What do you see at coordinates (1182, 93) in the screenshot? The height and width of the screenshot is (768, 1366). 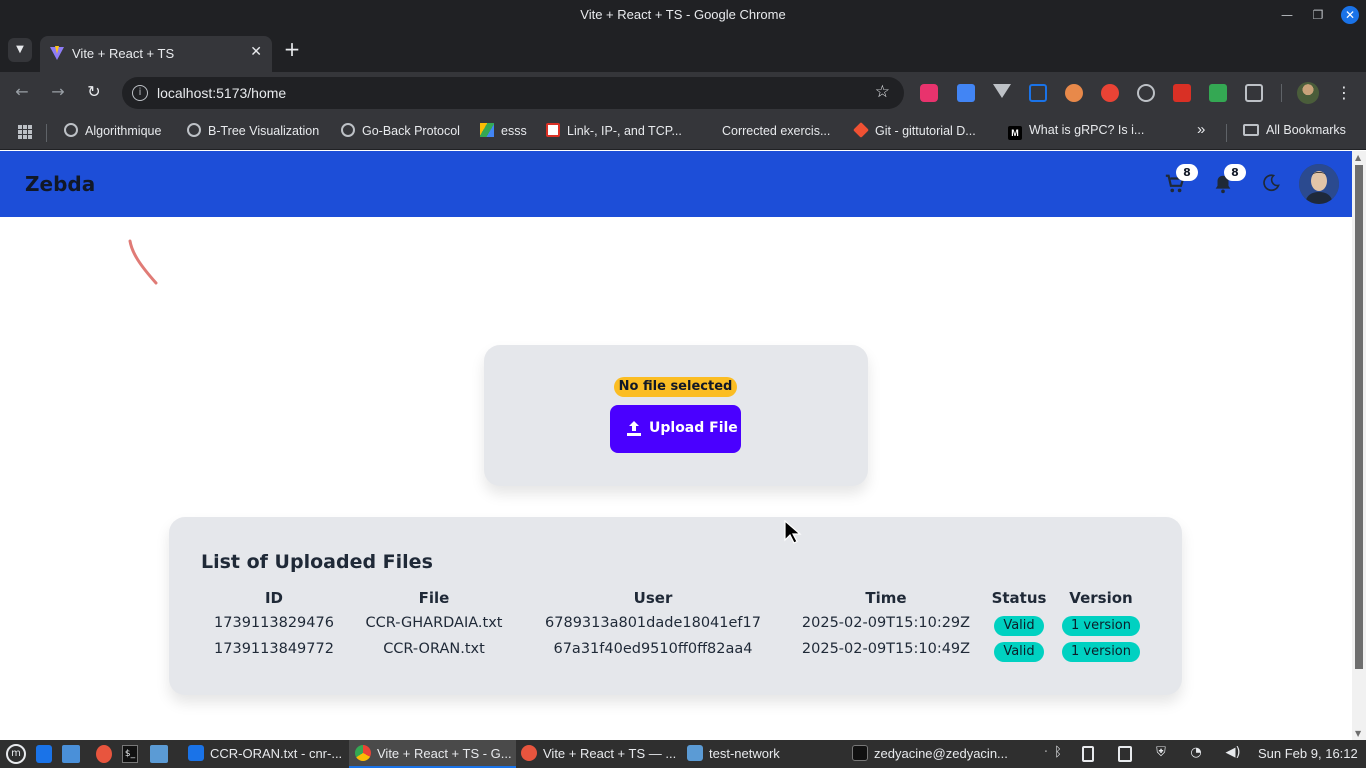 I see `extension-red-icon` at bounding box center [1182, 93].